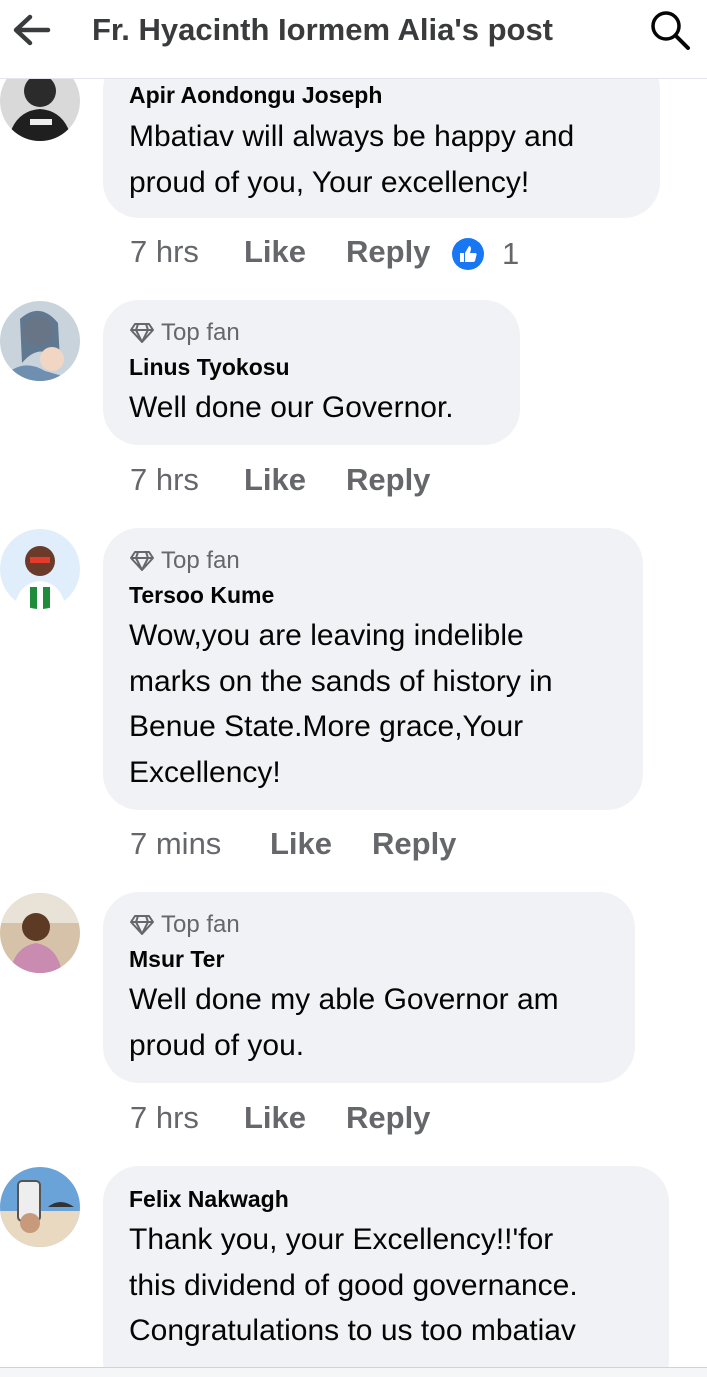 This screenshot has width=707, height=1377. I want to click on reaction-summary: 1, so click(485, 254).